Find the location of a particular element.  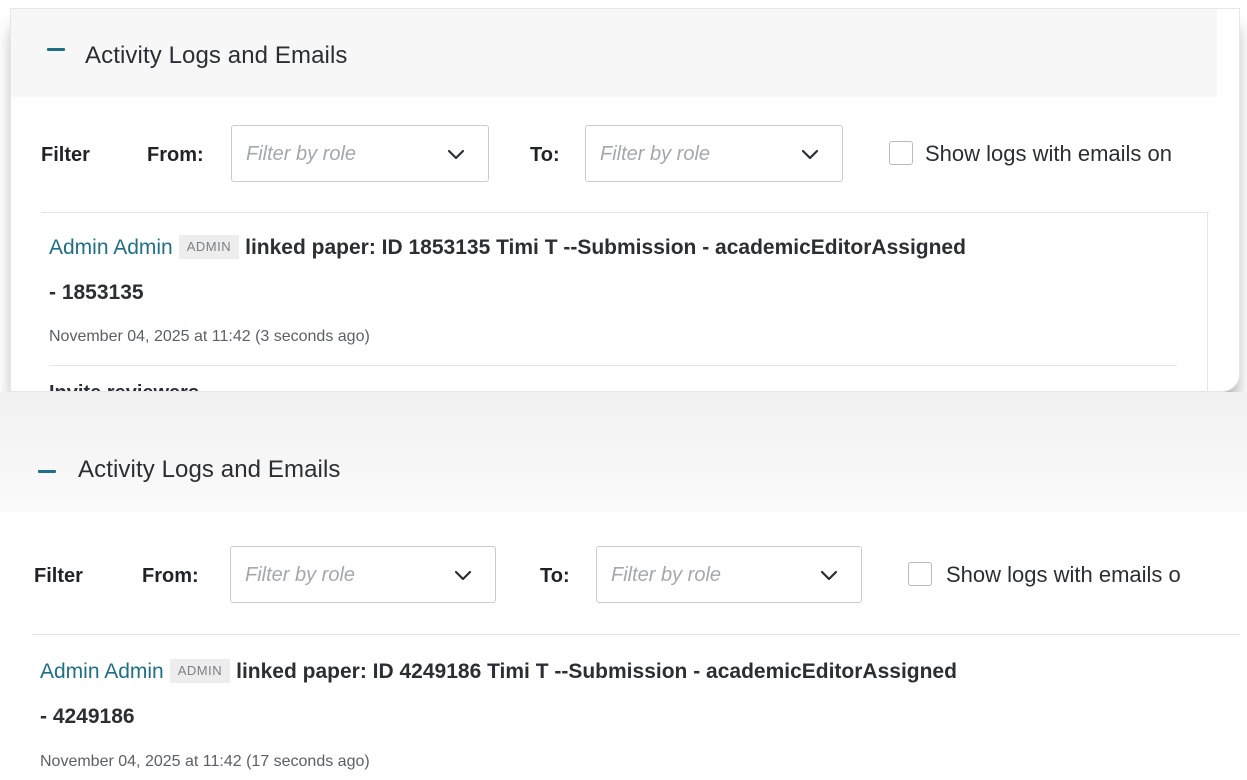

next-log-entry-title: Invite reviewers is located at coordinates (124, 386).